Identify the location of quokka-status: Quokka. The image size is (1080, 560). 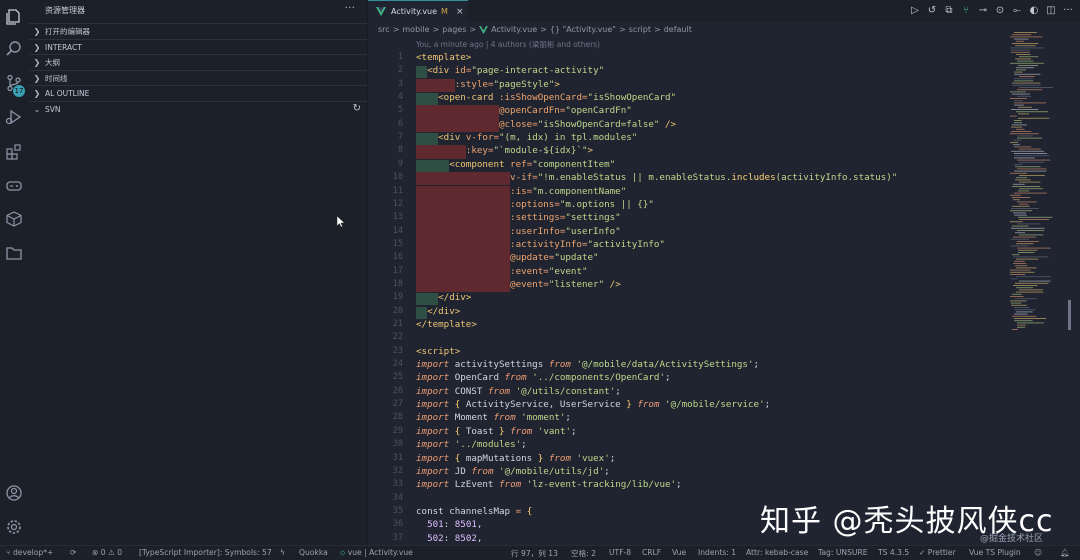
(313, 552).